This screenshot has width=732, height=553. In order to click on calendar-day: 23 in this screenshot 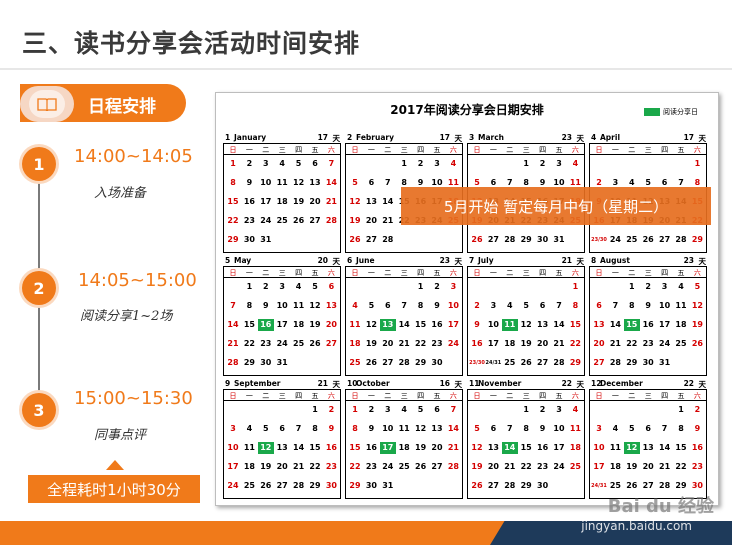, I will do `click(266, 343)`.